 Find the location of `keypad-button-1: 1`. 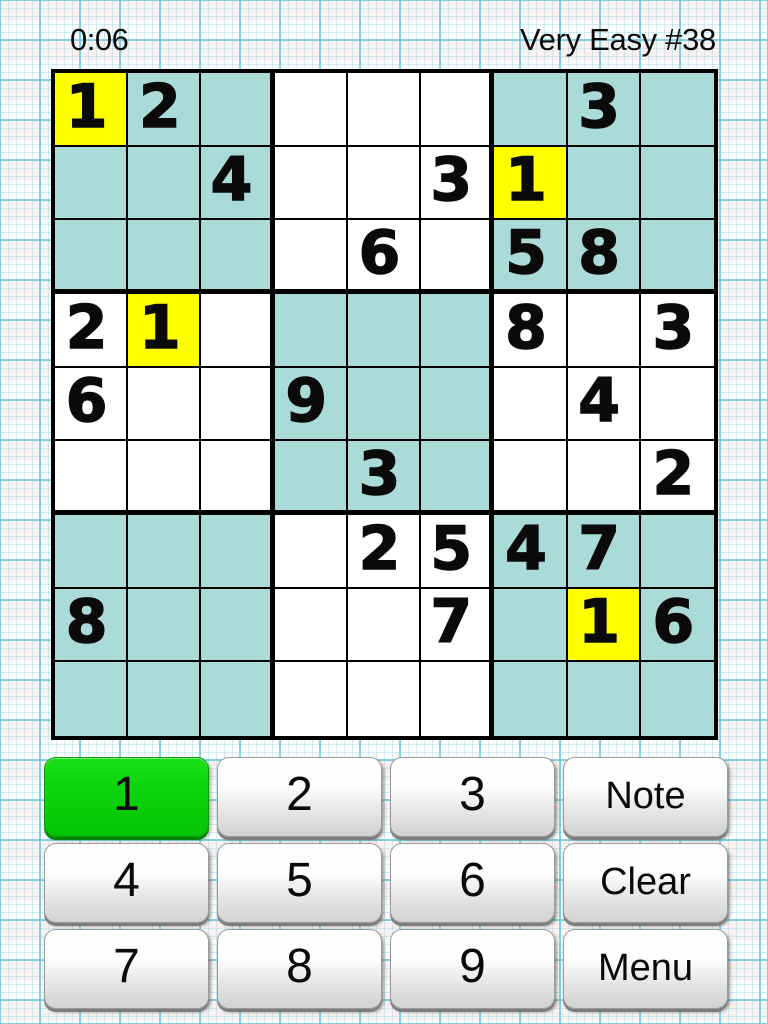

keypad-button-1: 1 is located at coordinates (126, 797).